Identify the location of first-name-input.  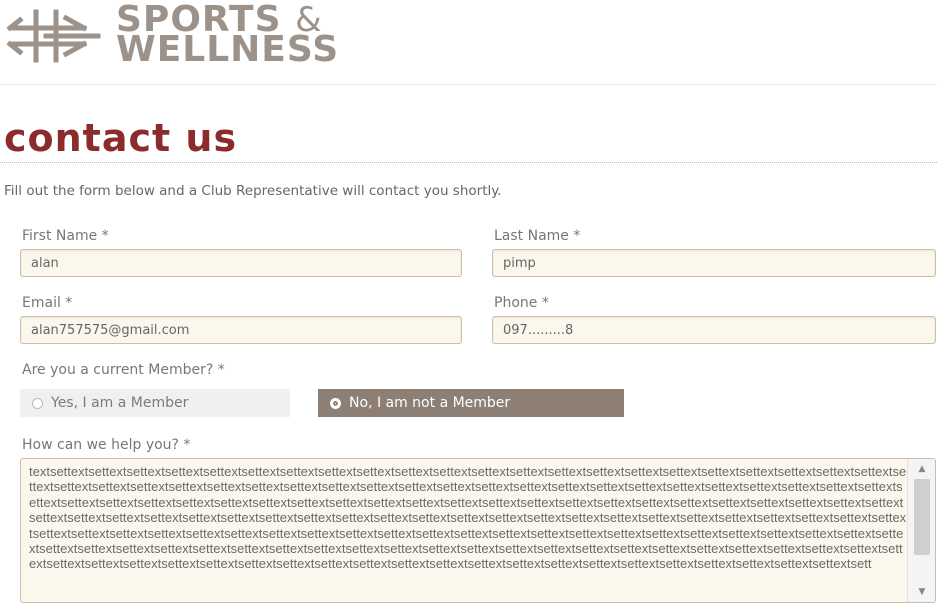
(241, 263).